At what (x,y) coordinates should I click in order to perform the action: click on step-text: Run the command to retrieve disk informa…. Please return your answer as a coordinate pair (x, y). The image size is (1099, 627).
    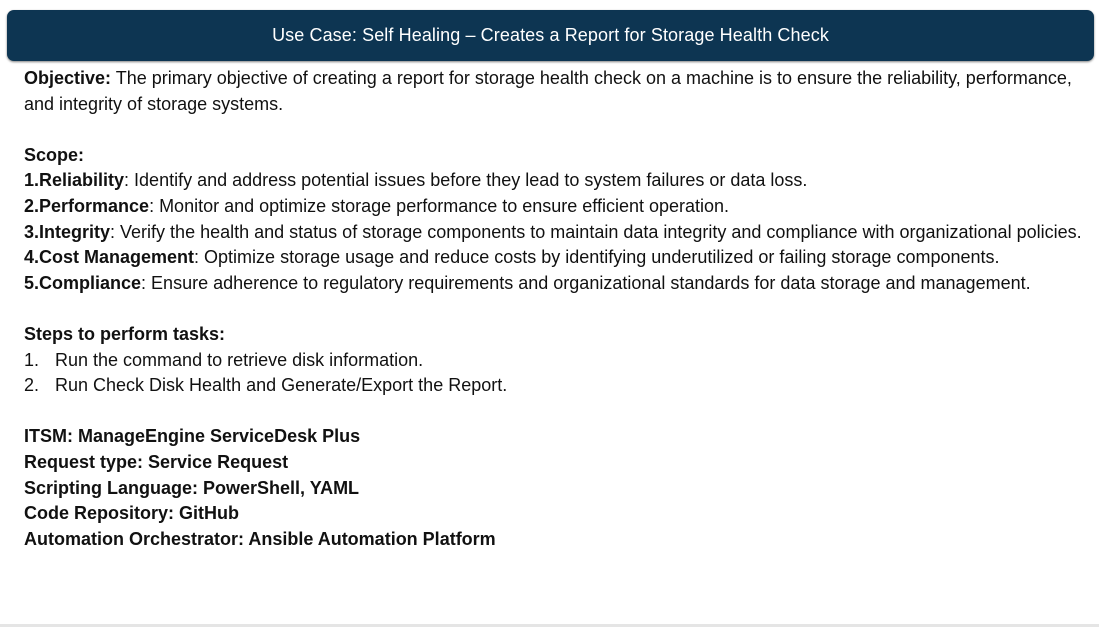
    Looking at the image, I should click on (239, 359).